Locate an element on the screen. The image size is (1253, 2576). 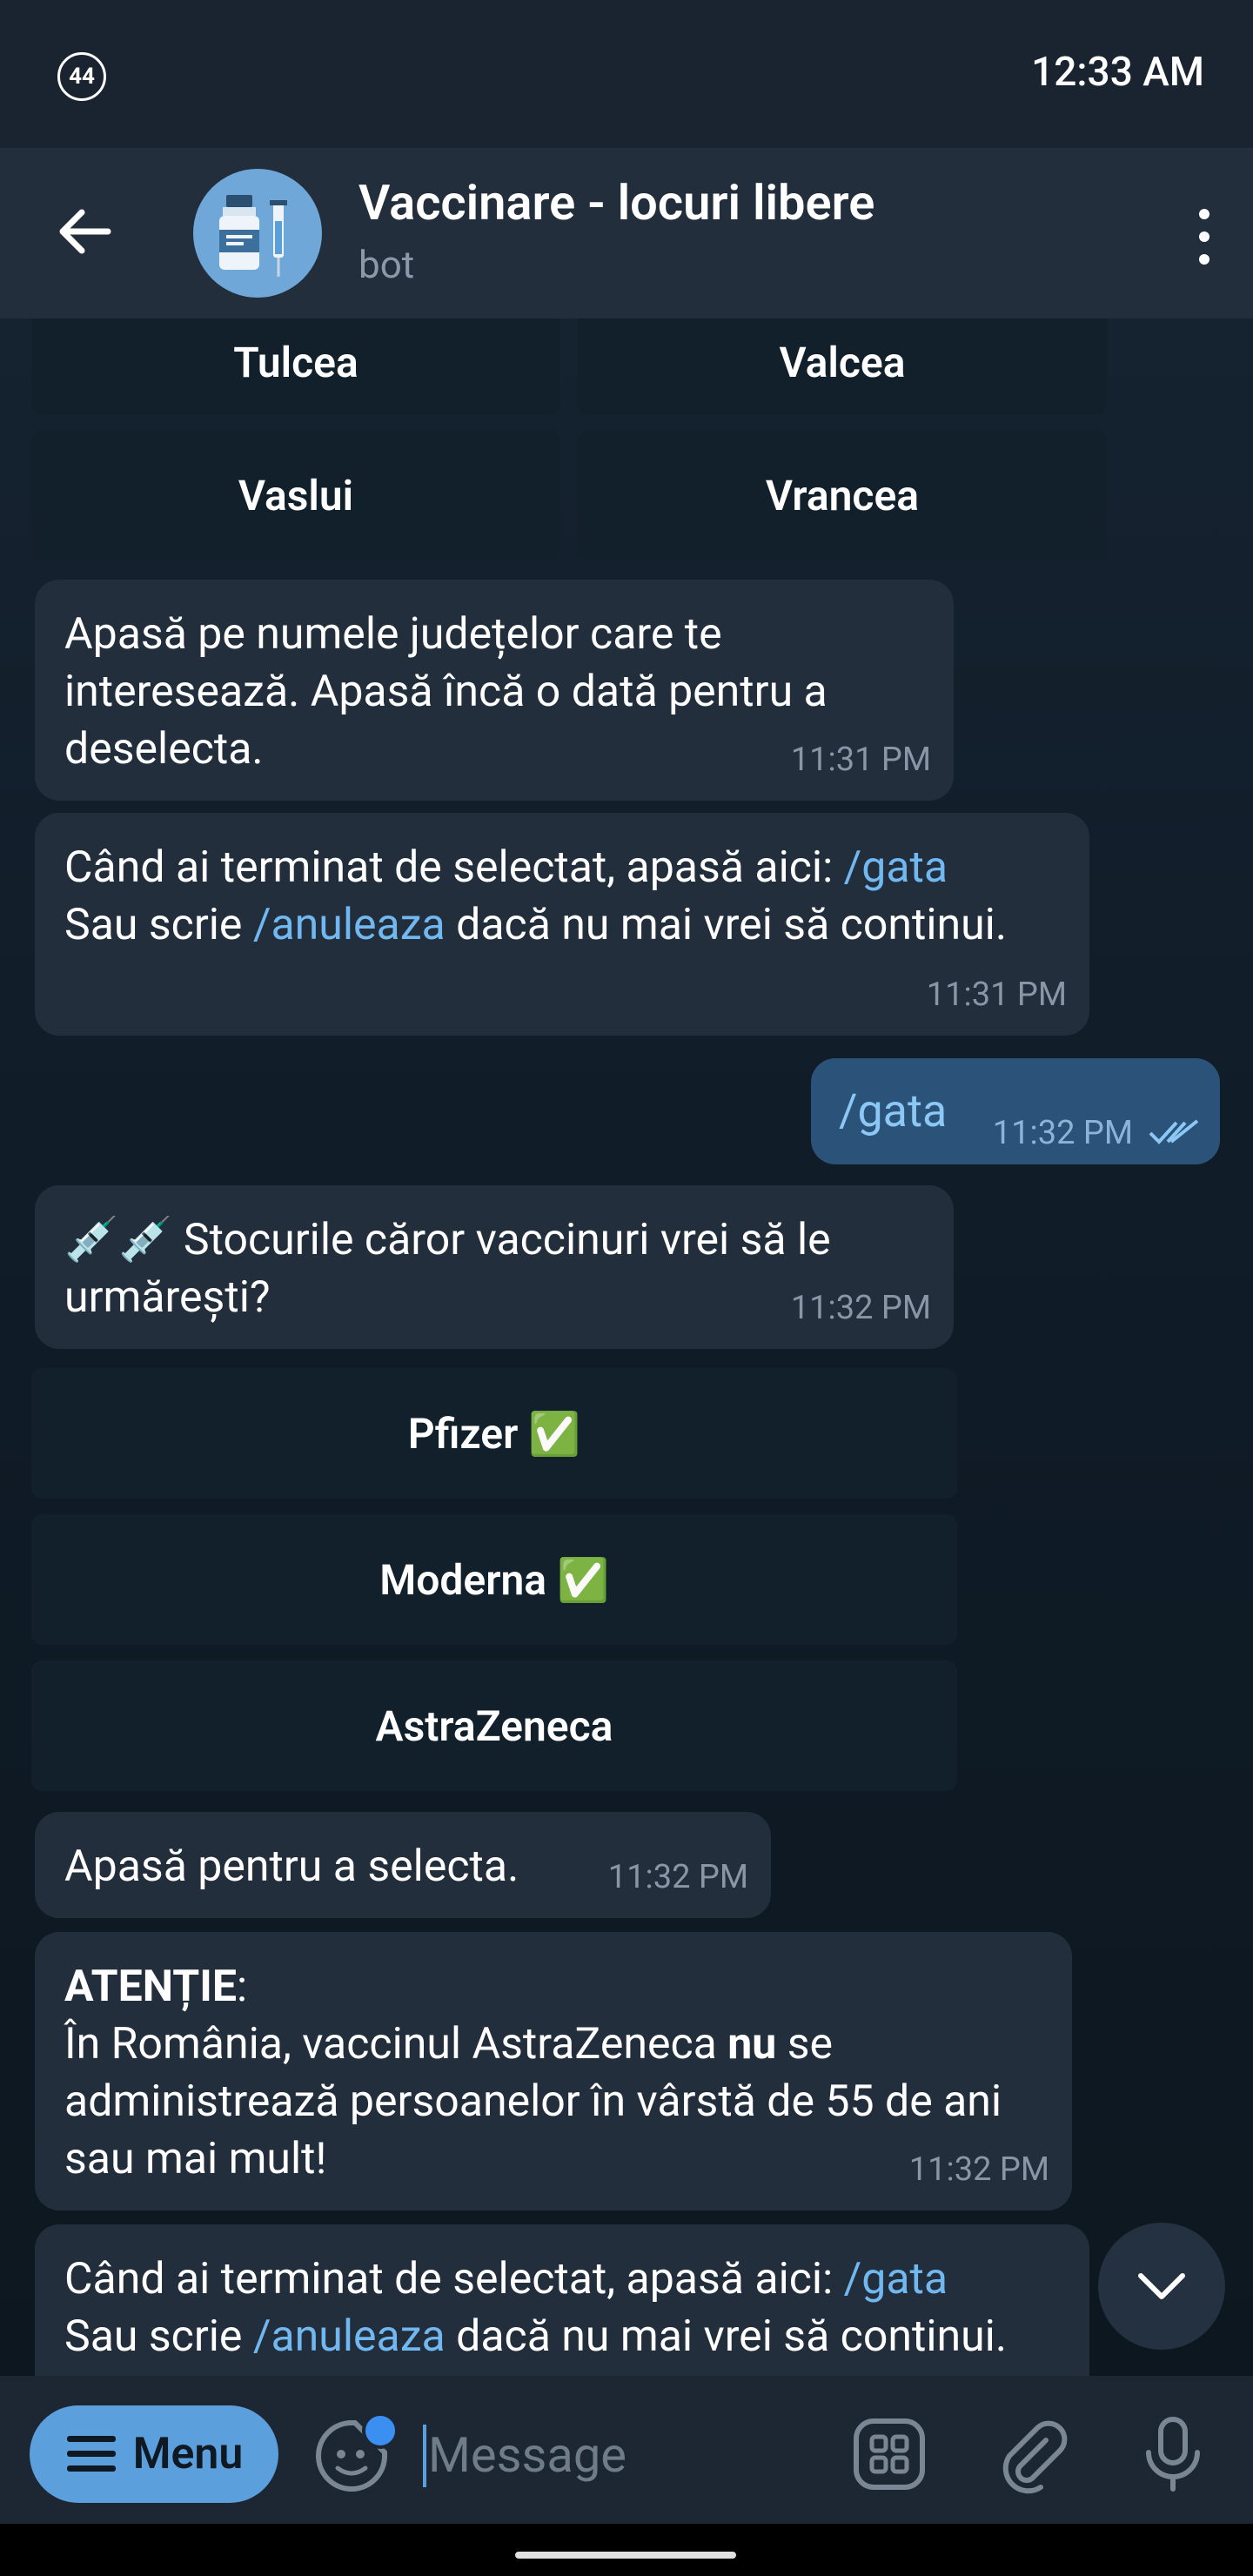
text-segment: În România, vaccinul AstraZeneca is located at coordinates (396, 2044).